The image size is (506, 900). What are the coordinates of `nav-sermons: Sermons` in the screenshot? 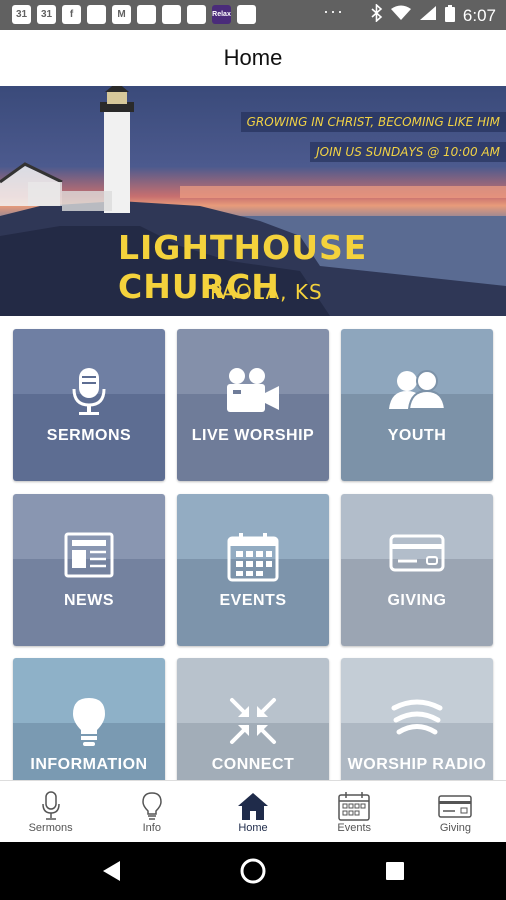 It's located at (50, 812).